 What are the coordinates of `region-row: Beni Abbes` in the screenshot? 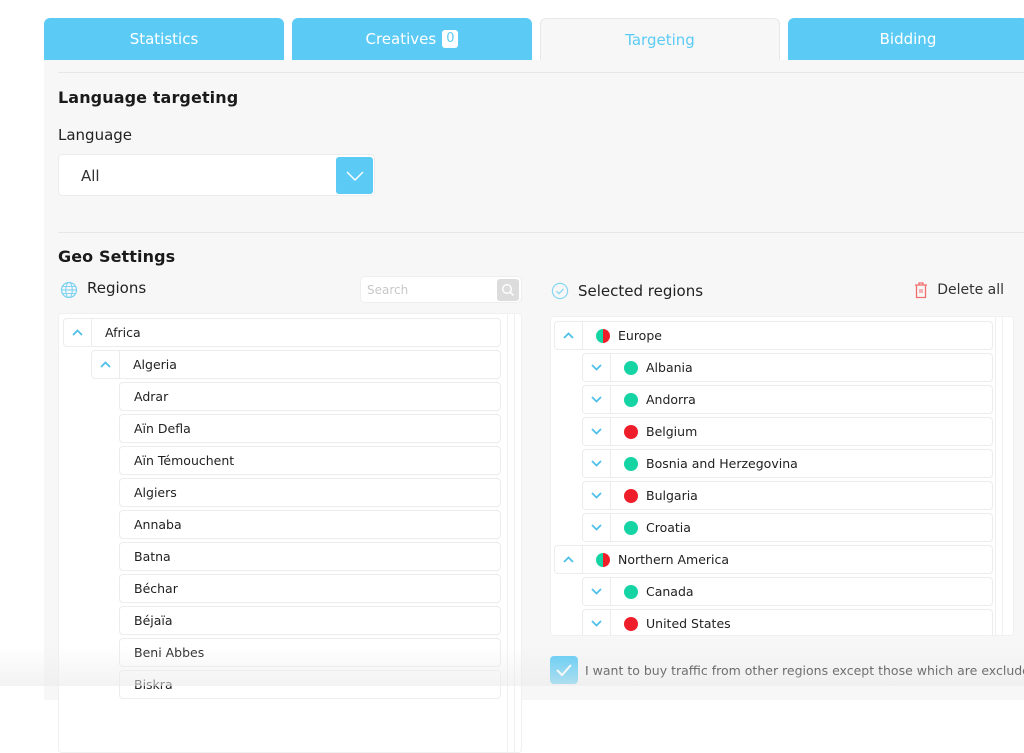 It's located at (310, 652).